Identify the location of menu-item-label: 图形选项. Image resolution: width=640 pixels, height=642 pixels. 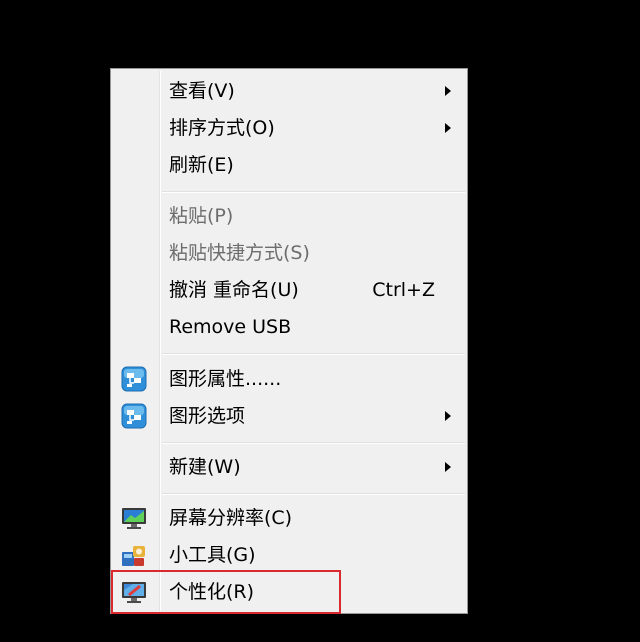
(207, 416).